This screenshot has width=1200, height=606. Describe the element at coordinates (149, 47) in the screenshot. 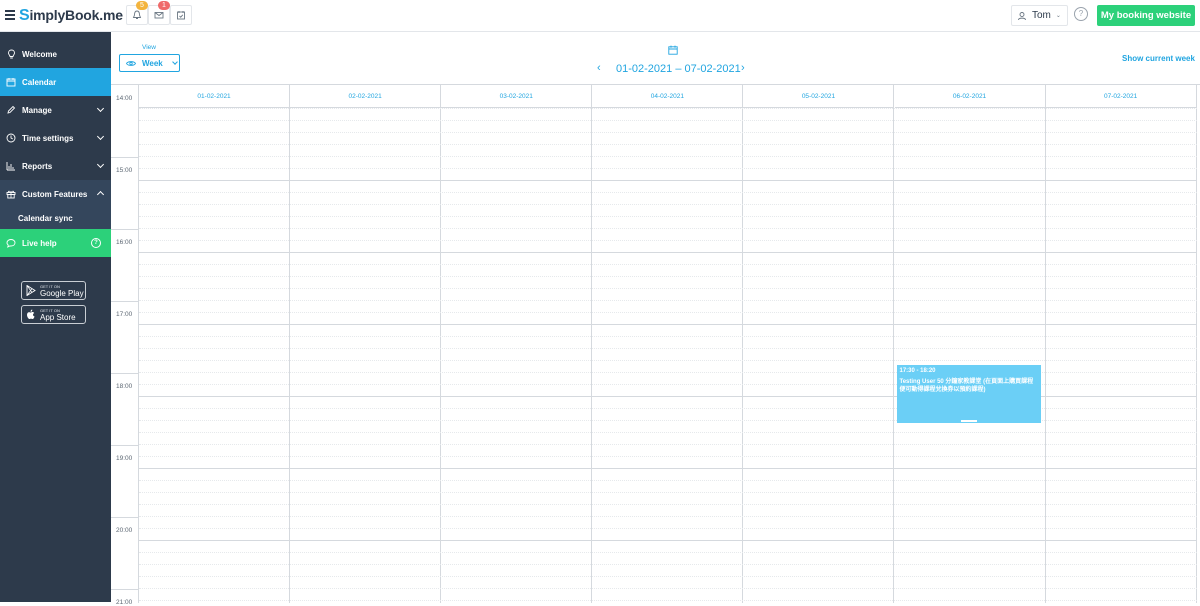

I see `view-label: View` at that location.